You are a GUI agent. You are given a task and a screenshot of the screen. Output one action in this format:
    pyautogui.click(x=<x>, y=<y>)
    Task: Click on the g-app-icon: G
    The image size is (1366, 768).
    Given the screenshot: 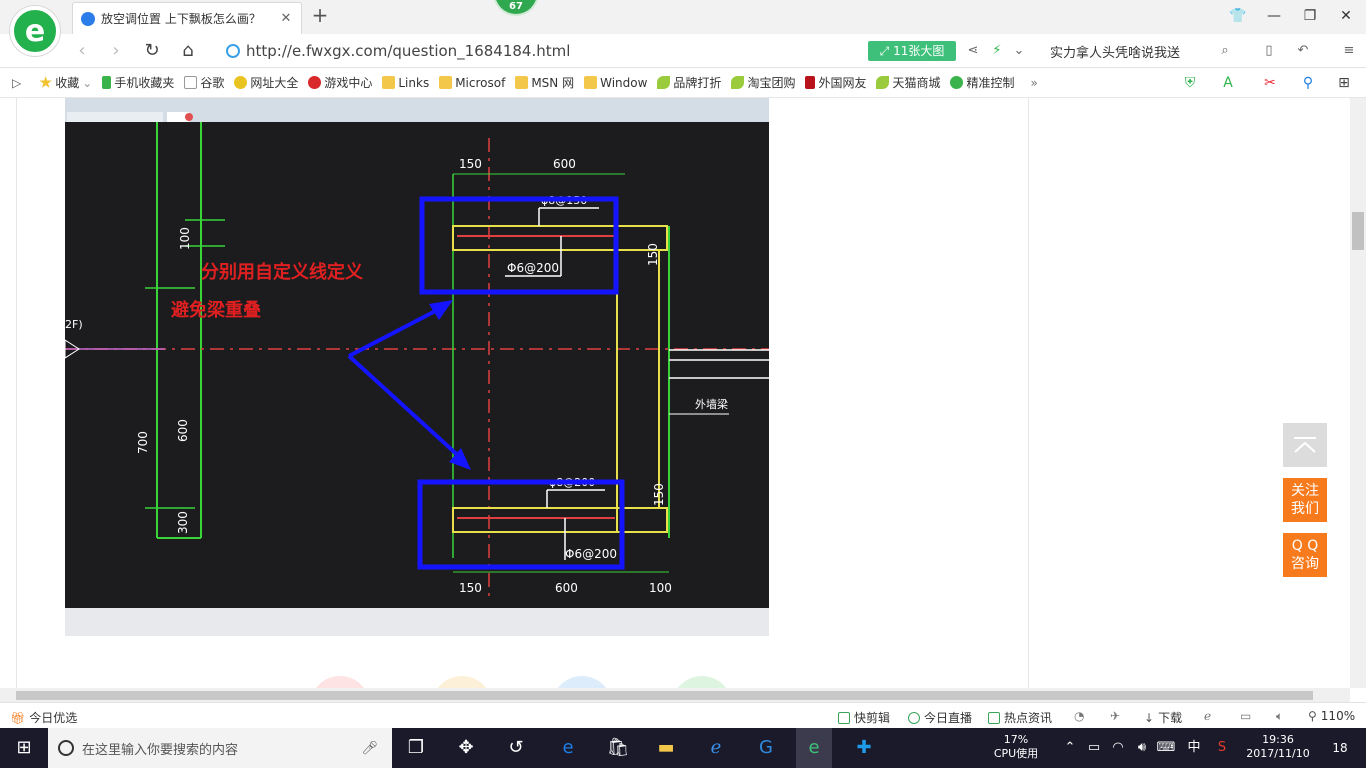 What is the action you would take?
    pyautogui.click(x=766, y=748)
    